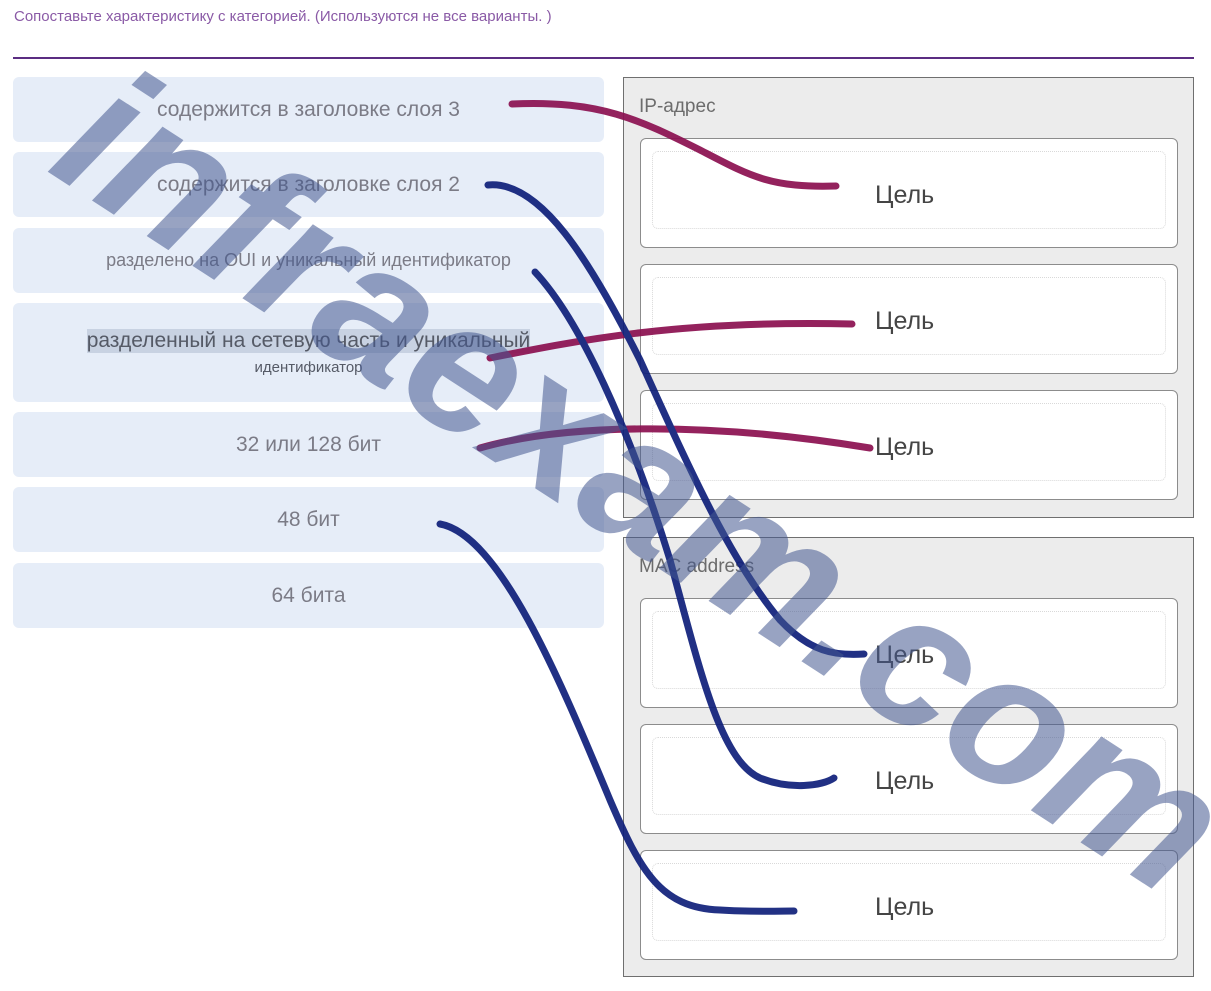 Image resolution: width=1211 pixels, height=991 pixels. I want to click on option-label-continued: идентификатор, so click(308, 367).